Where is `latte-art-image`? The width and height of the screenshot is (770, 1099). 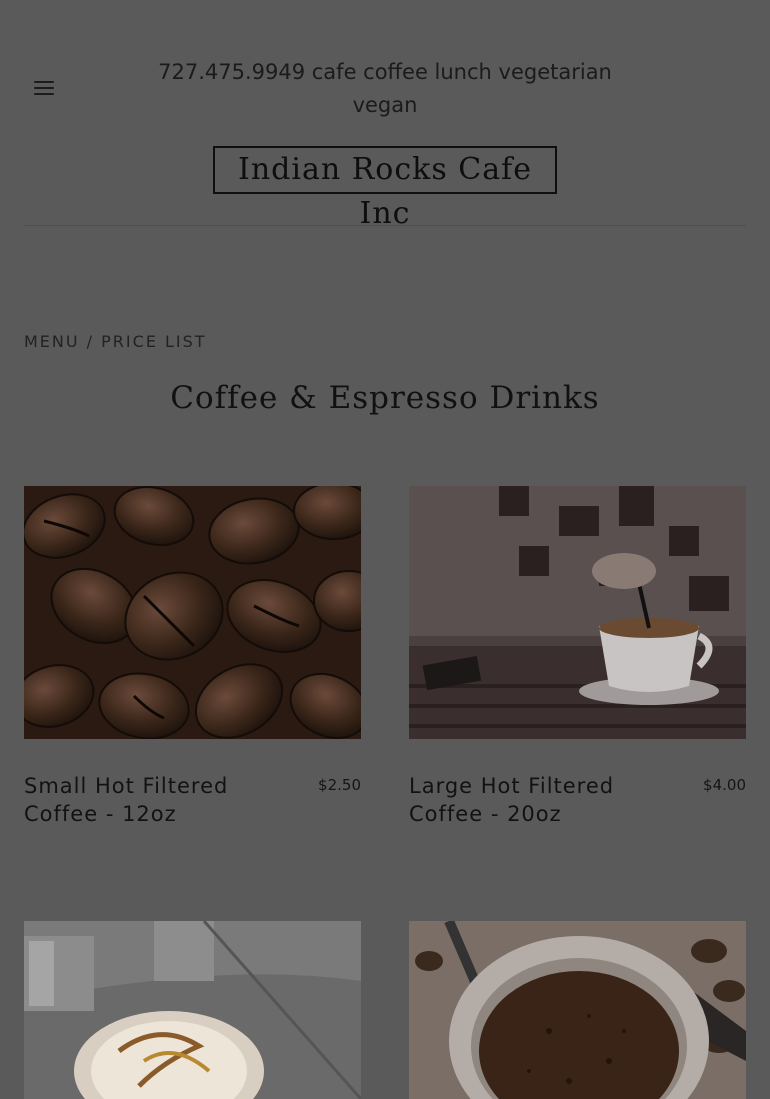
latte-art-image is located at coordinates (192, 1010).